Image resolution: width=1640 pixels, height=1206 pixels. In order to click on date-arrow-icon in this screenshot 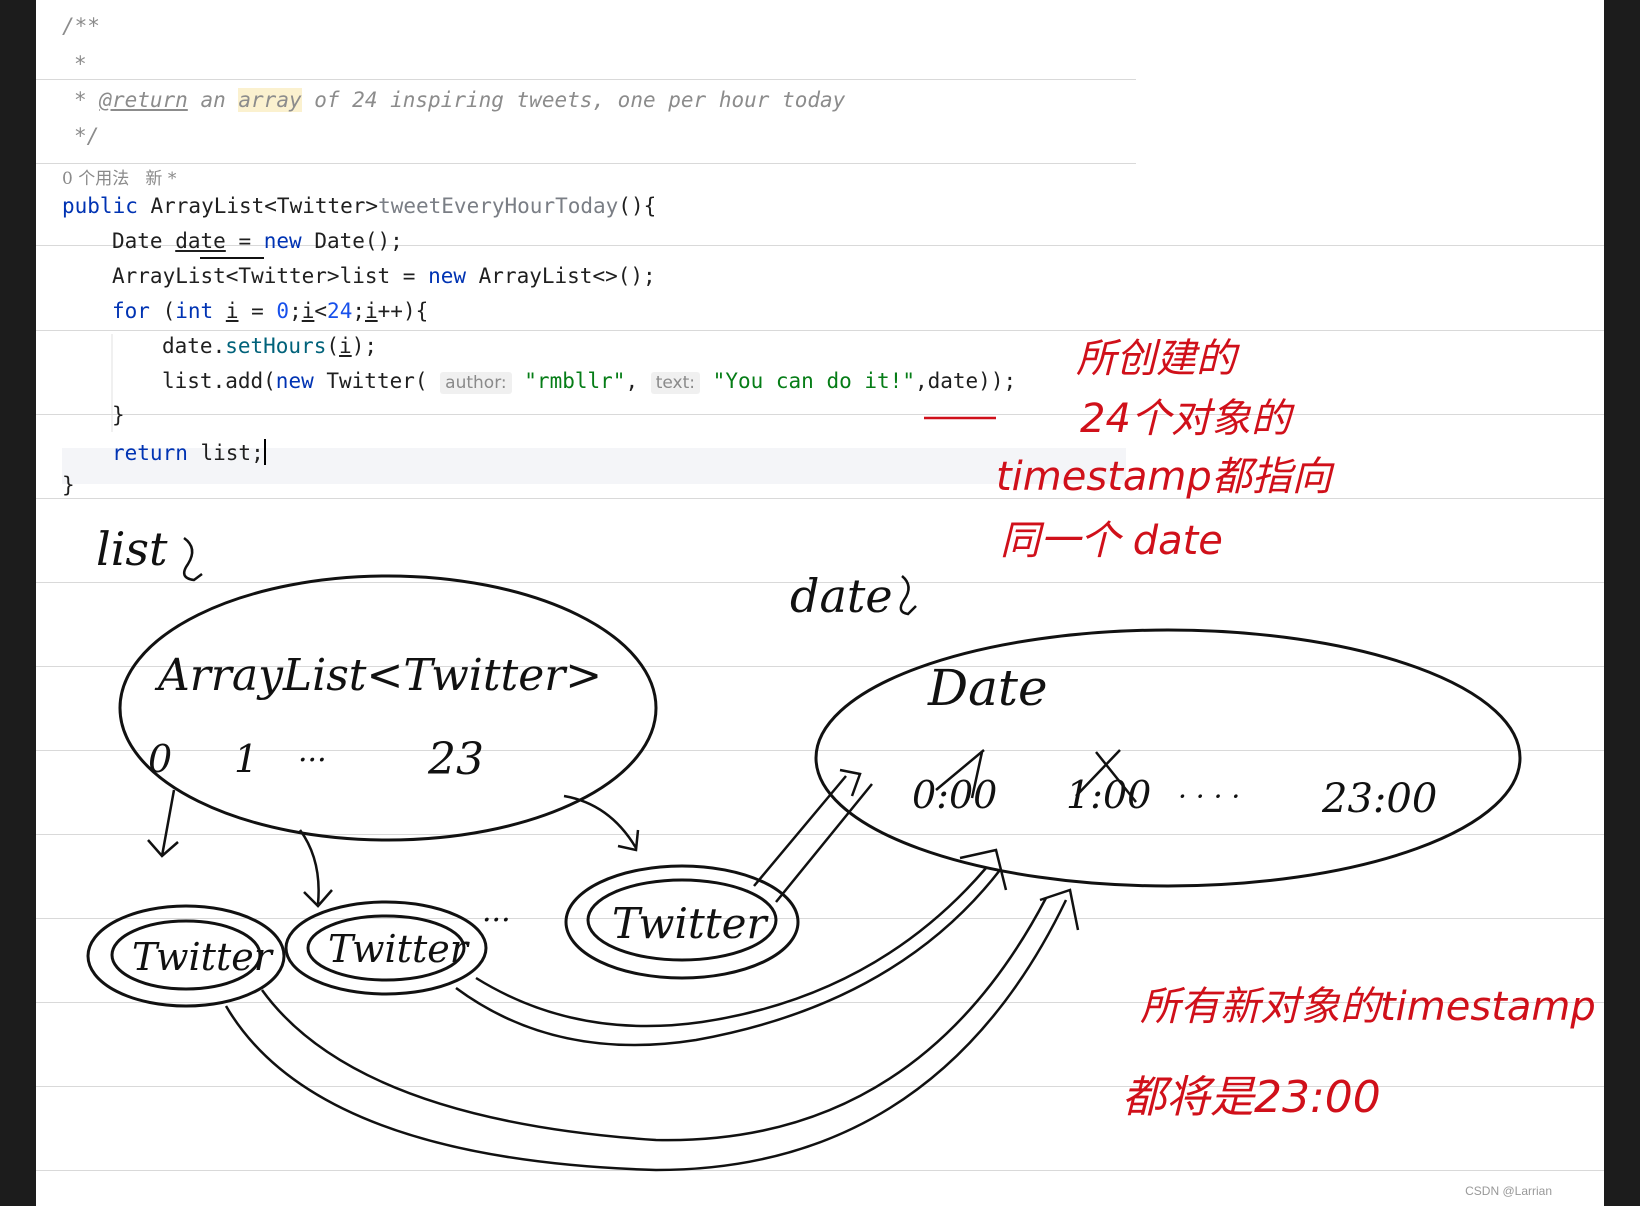, I will do `click(908, 595)`.